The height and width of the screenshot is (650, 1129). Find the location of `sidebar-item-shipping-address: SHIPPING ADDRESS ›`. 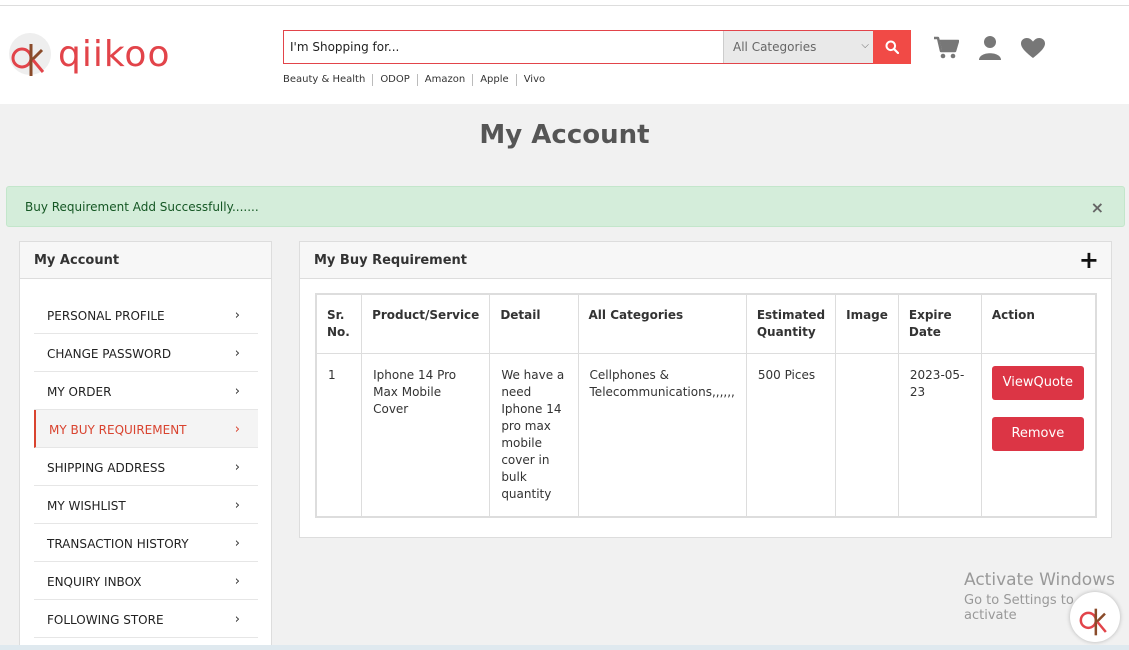

sidebar-item-shipping-address: SHIPPING ADDRESS › is located at coordinates (146, 467).